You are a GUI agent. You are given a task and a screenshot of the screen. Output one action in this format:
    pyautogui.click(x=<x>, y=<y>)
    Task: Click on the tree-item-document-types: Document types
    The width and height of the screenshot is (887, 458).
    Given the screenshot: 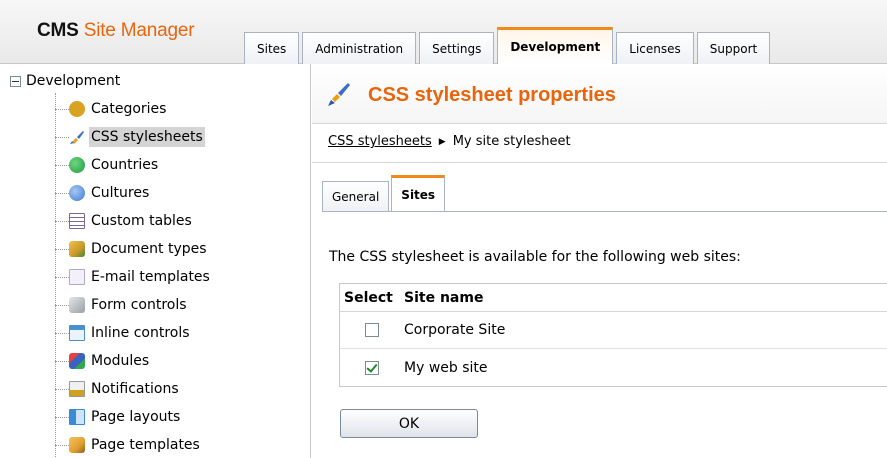 What is the action you would take?
    pyautogui.click(x=132, y=249)
    